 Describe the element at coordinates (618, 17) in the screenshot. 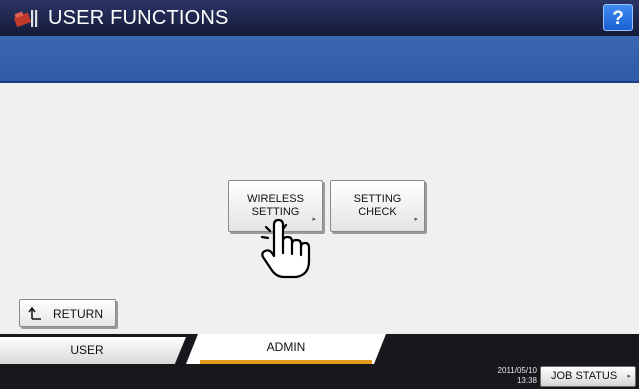

I see `help-button: ?` at that location.